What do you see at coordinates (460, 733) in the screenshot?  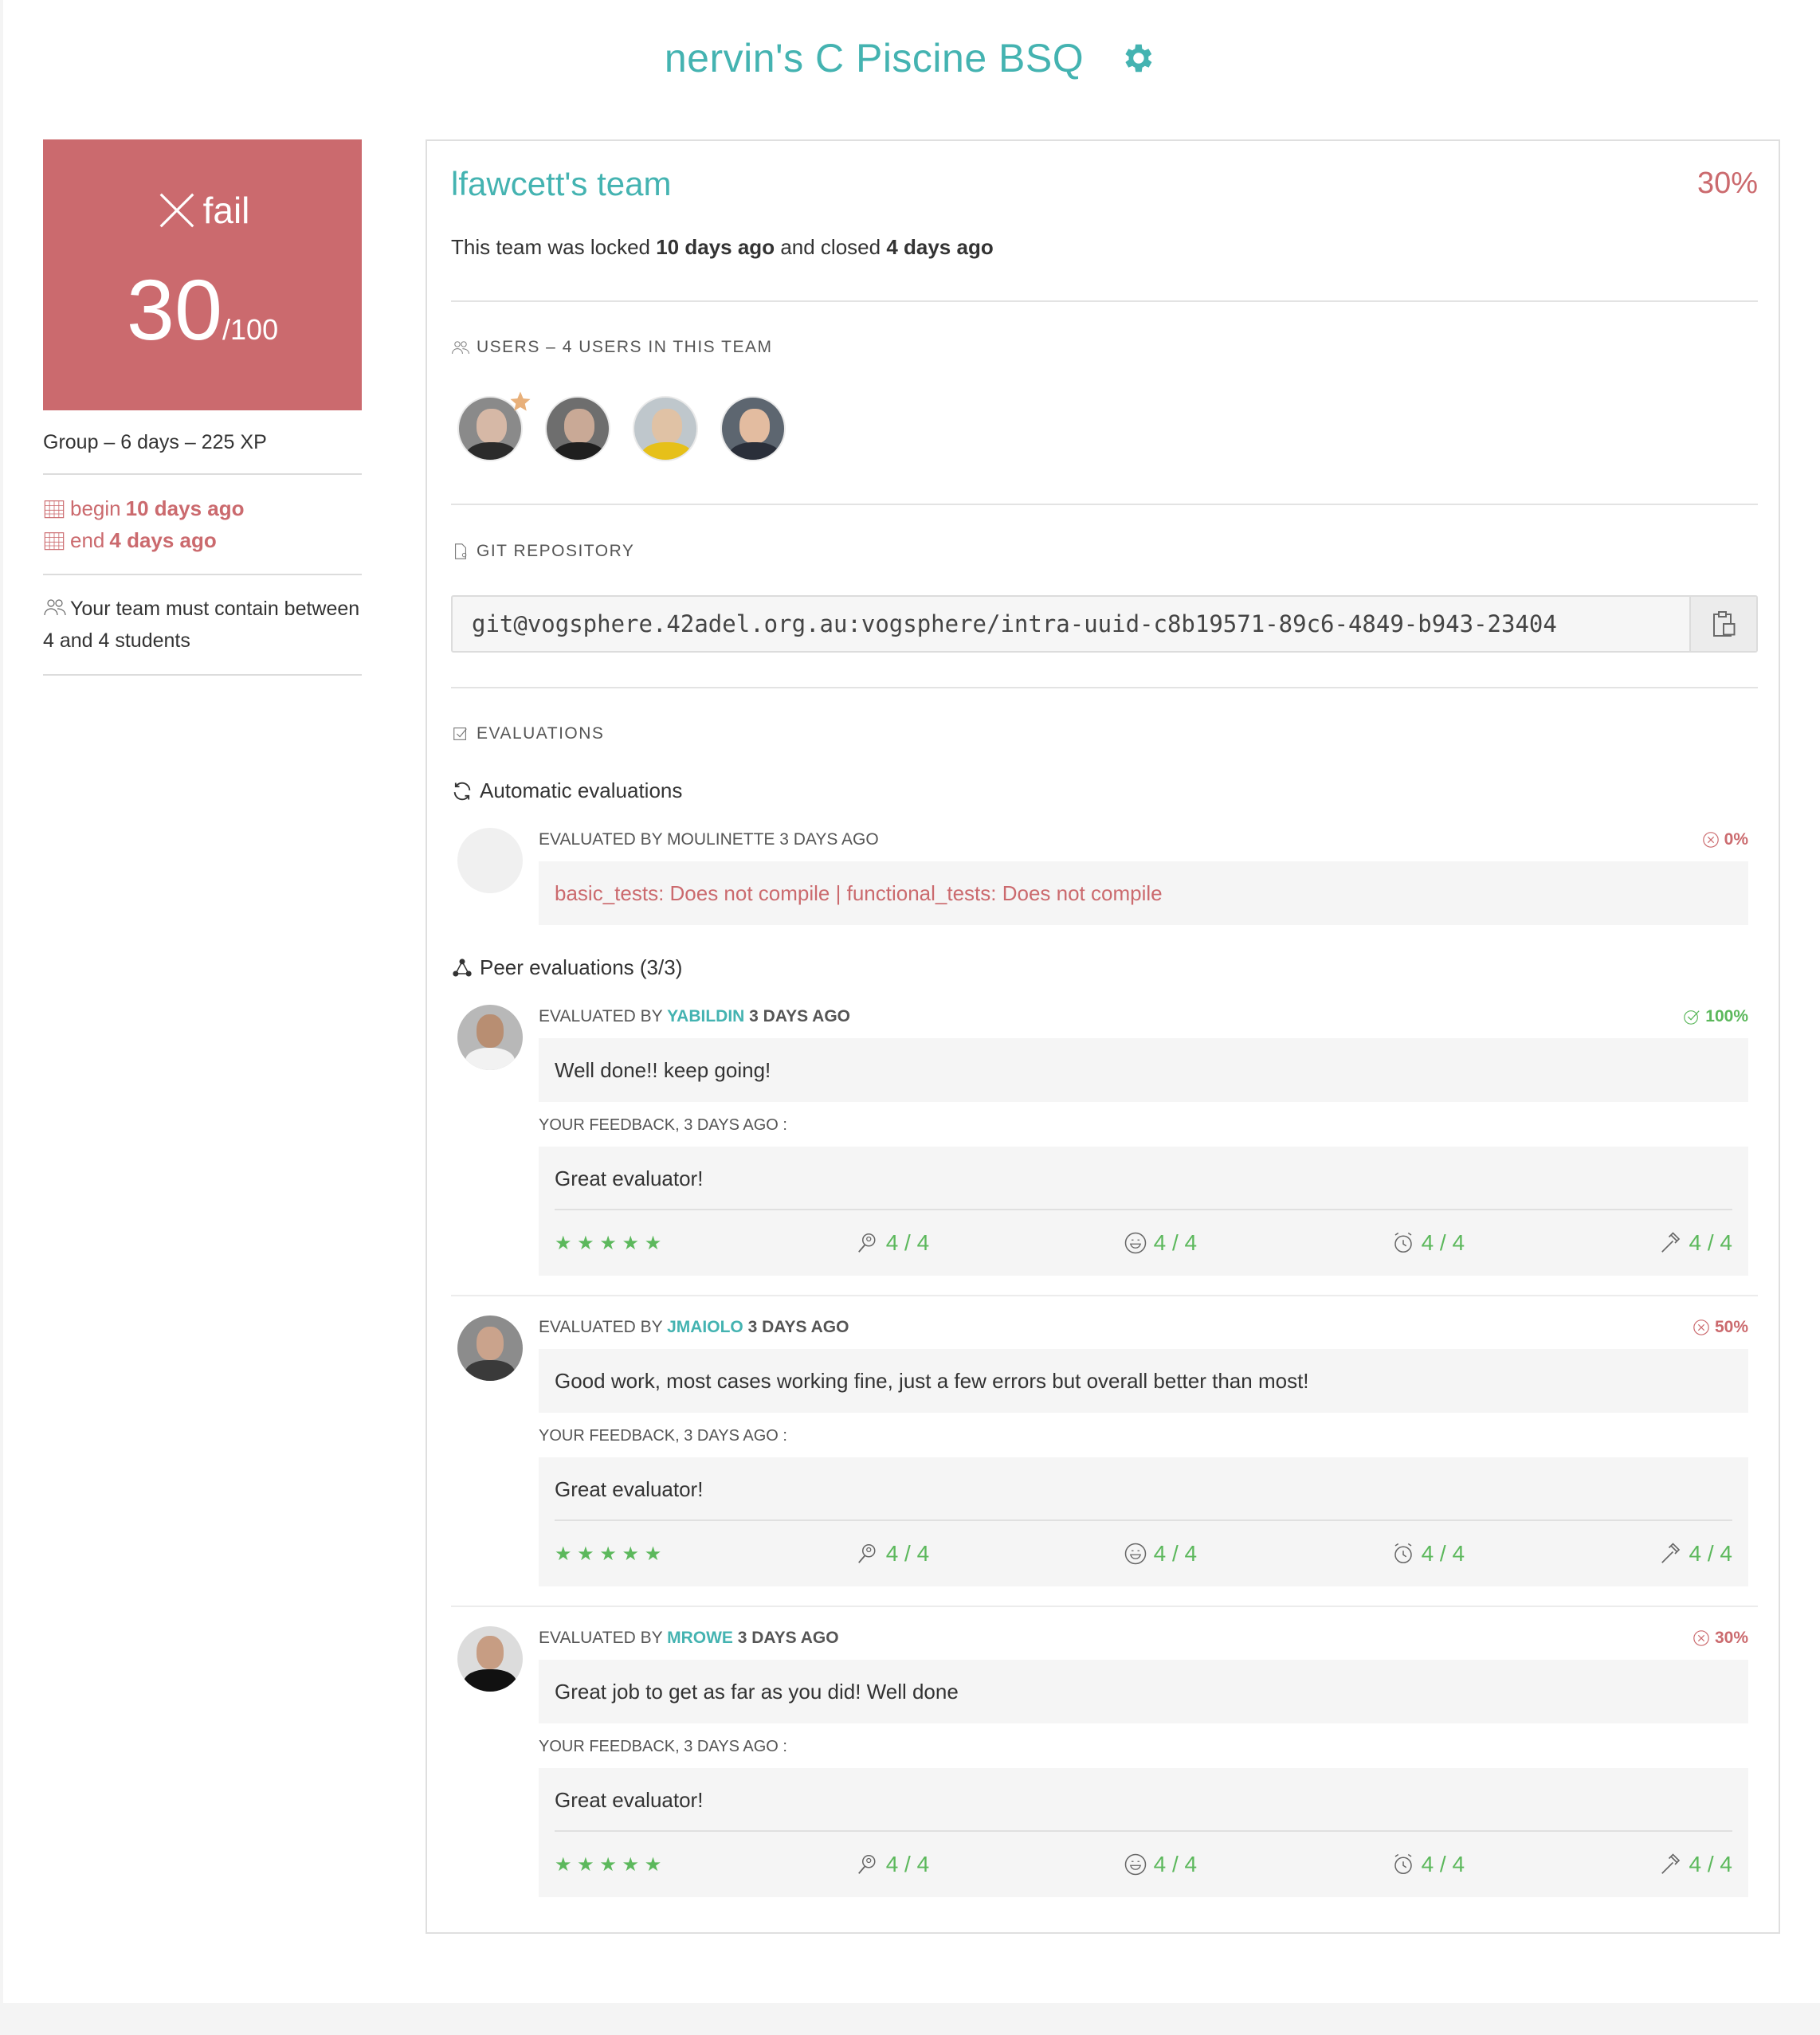 I see `checkbox-icon` at bounding box center [460, 733].